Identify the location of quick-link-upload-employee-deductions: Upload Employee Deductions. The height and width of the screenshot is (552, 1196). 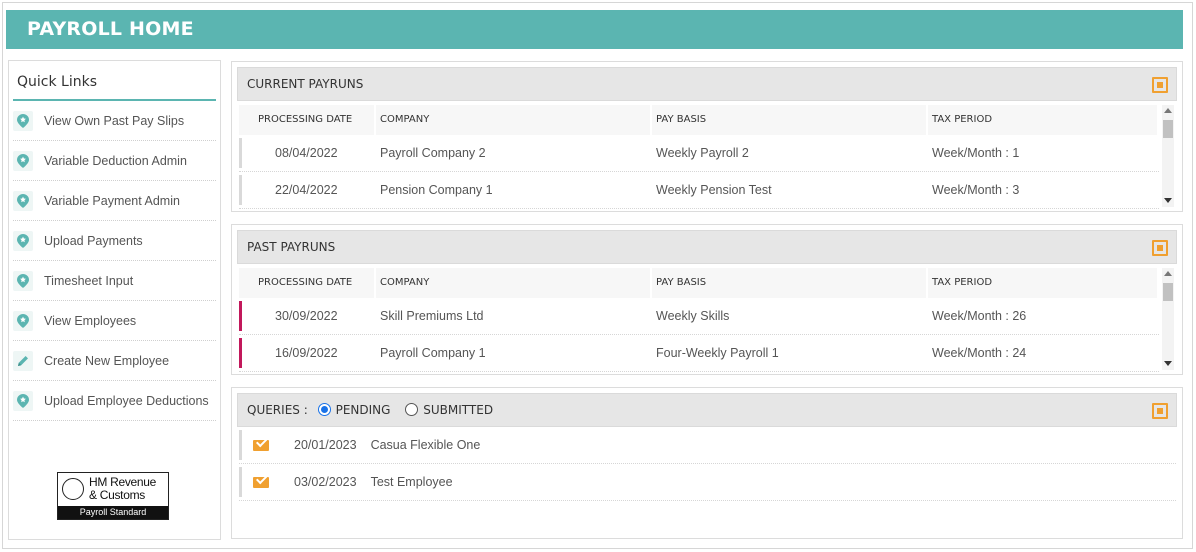
(114, 401).